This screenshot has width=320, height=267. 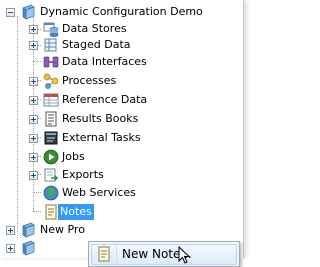 I want to click on menu-separator, so click(x=116, y=254).